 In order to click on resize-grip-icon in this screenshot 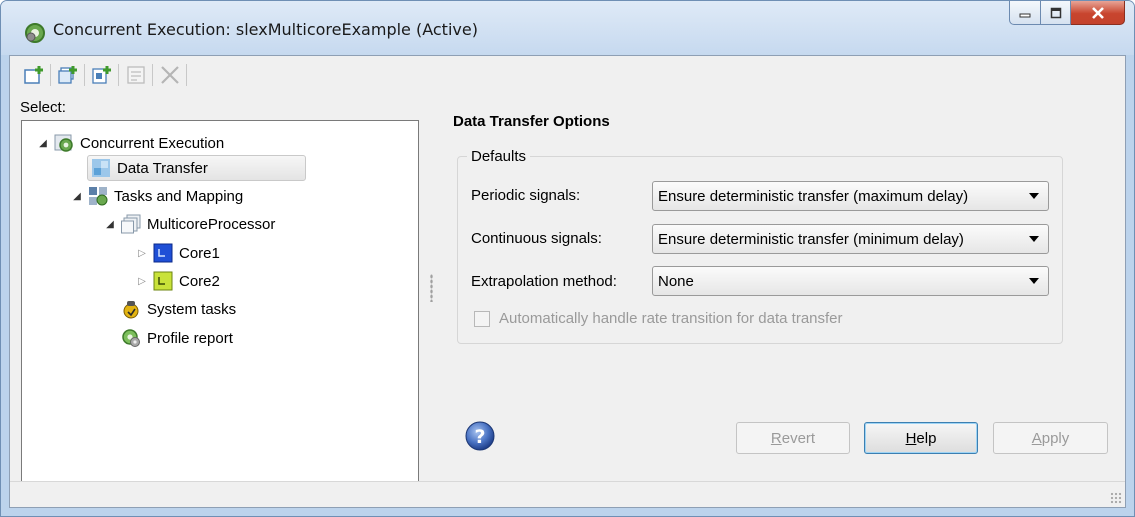, I will do `click(1116, 498)`.